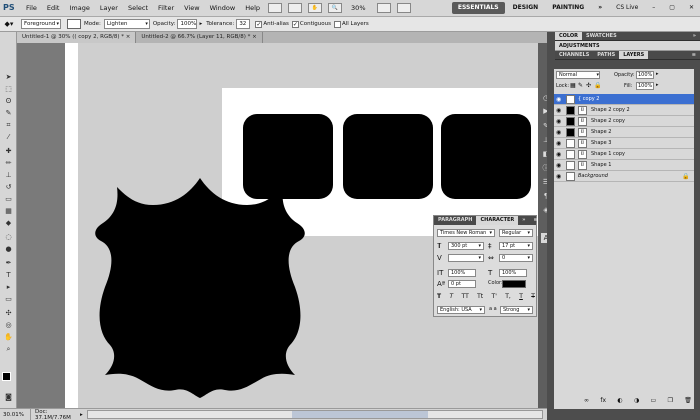 The height and width of the screenshot is (420, 700). Describe the element at coordinates (403, 8) in the screenshot. I see `screen-mode-icon` at that location.